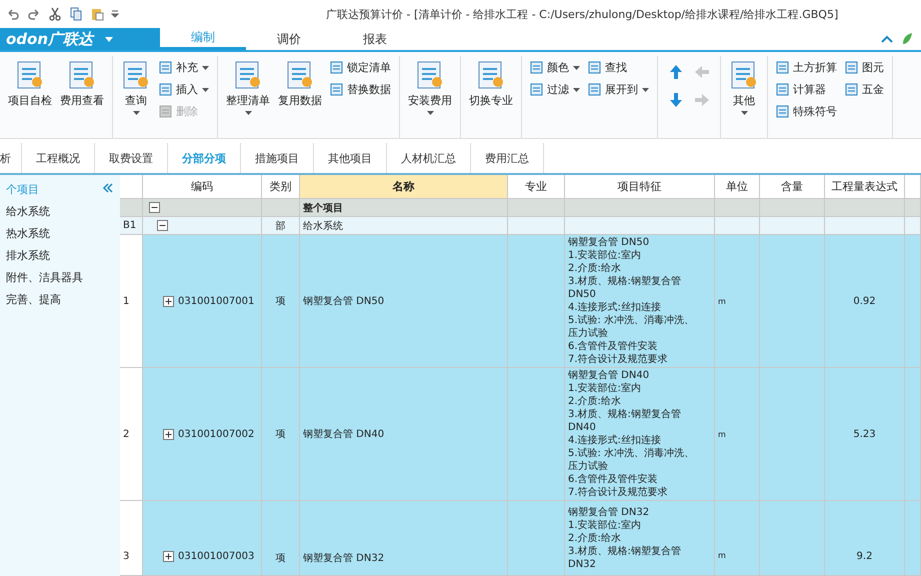 The width and height of the screenshot is (921, 576). Describe the element at coordinates (865, 538) in the screenshot. I see `table-cell: 9.2` at that location.